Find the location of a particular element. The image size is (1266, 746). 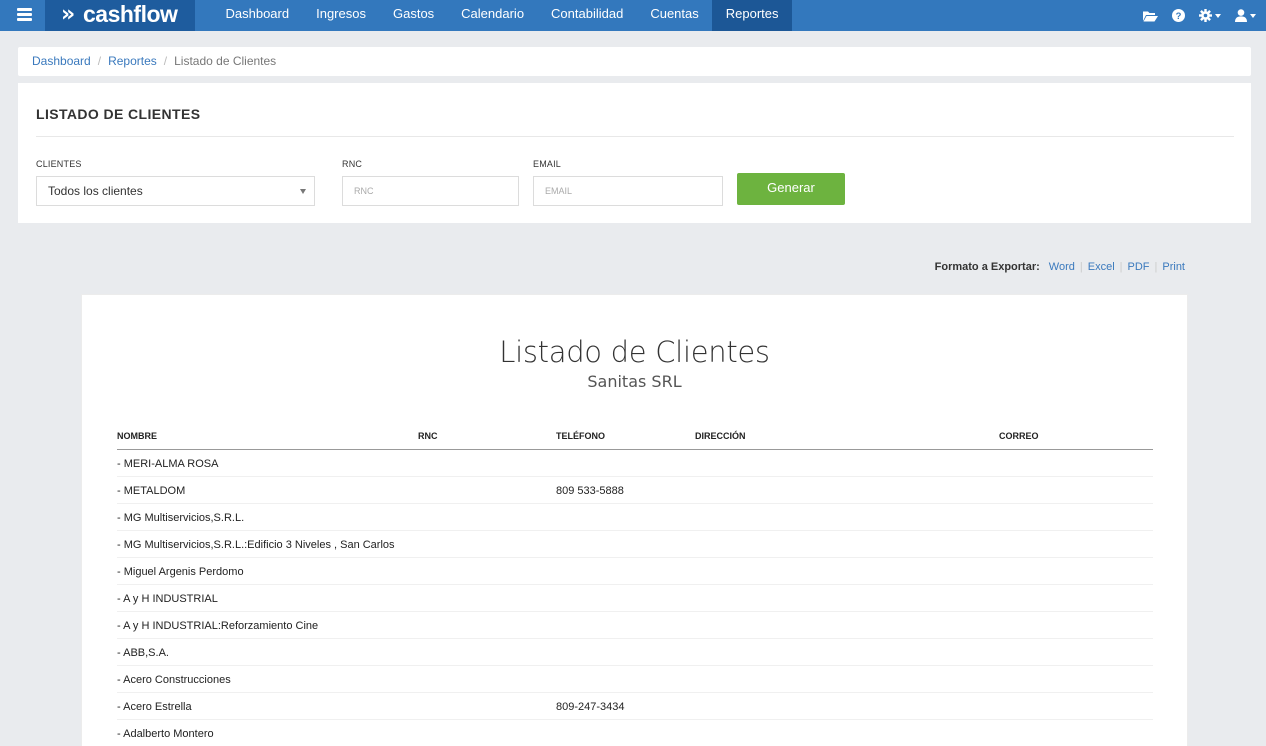

generate-button: Generar is located at coordinates (791, 189).